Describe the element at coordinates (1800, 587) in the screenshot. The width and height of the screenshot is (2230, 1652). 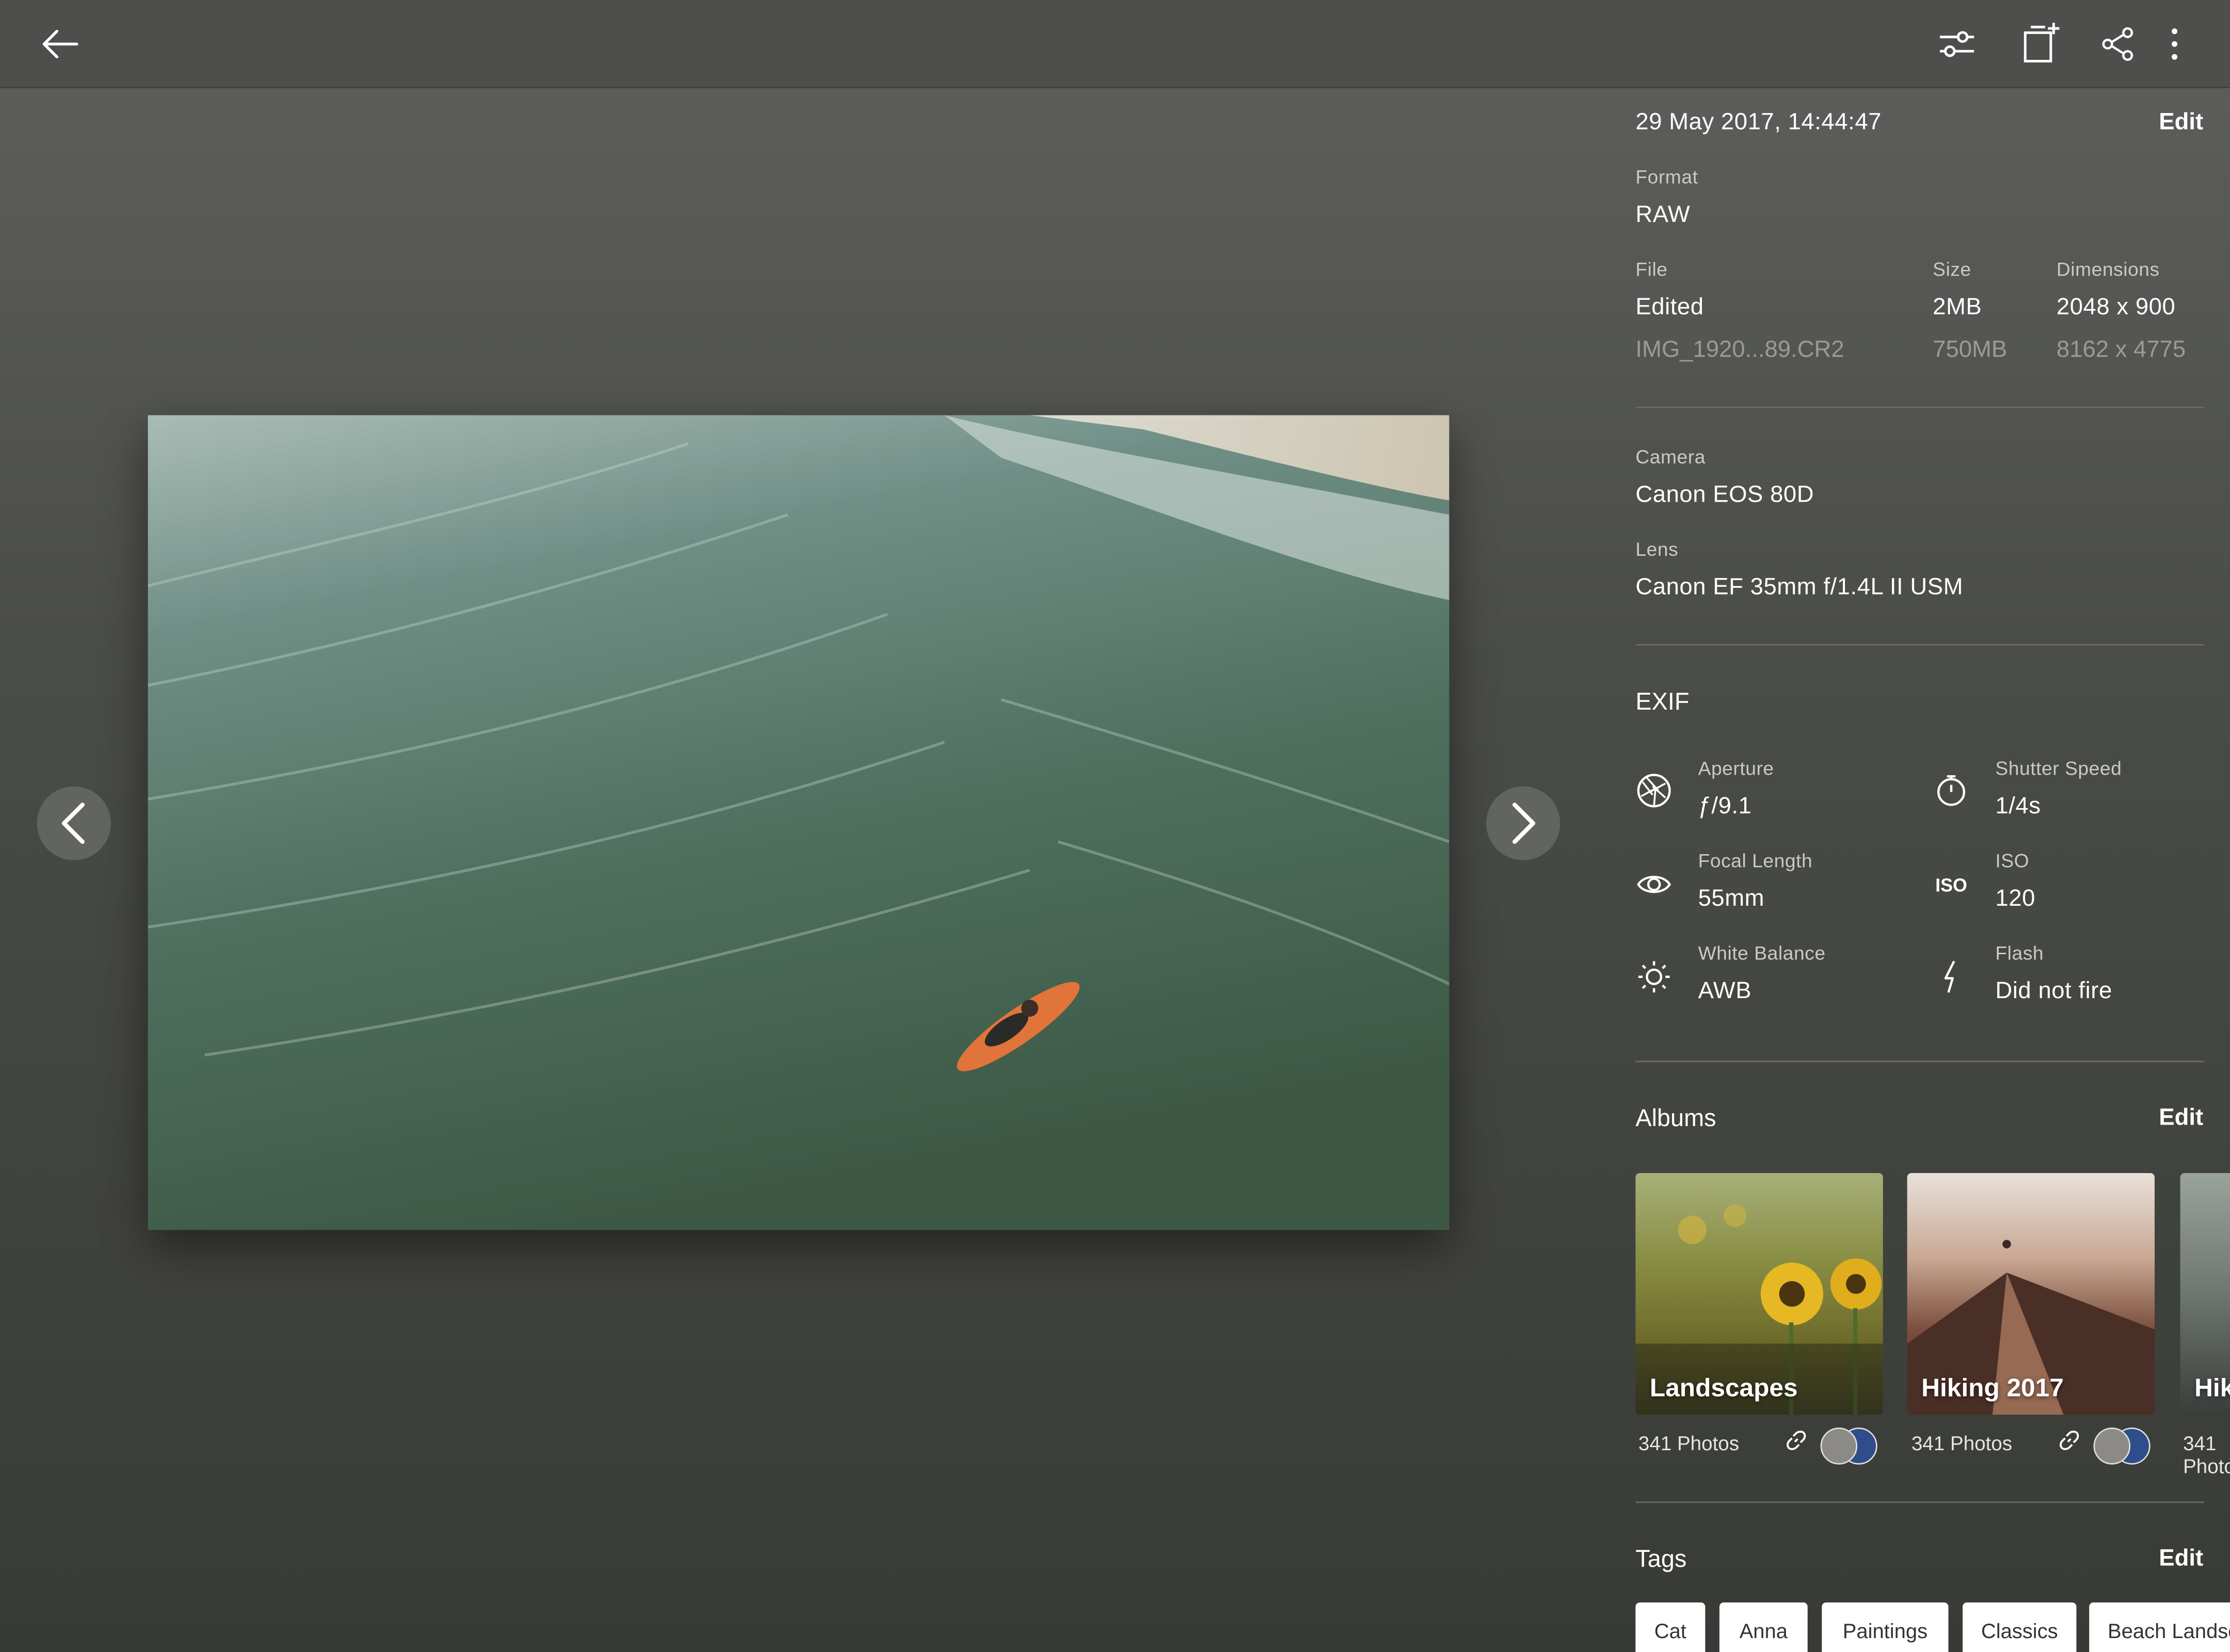
I see `lens-value: Canon EF 35mm f/1.4L II USM` at that location.